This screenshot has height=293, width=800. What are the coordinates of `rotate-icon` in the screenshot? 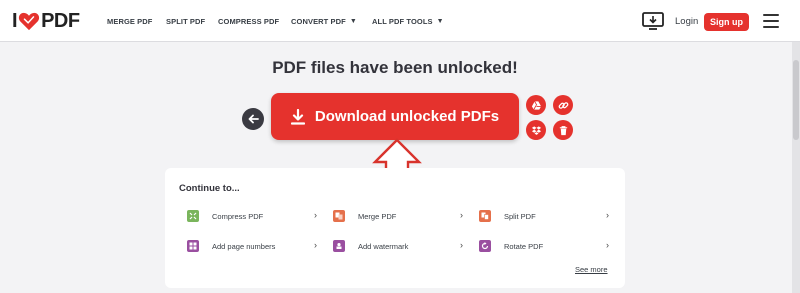 It's located at (485, 246).